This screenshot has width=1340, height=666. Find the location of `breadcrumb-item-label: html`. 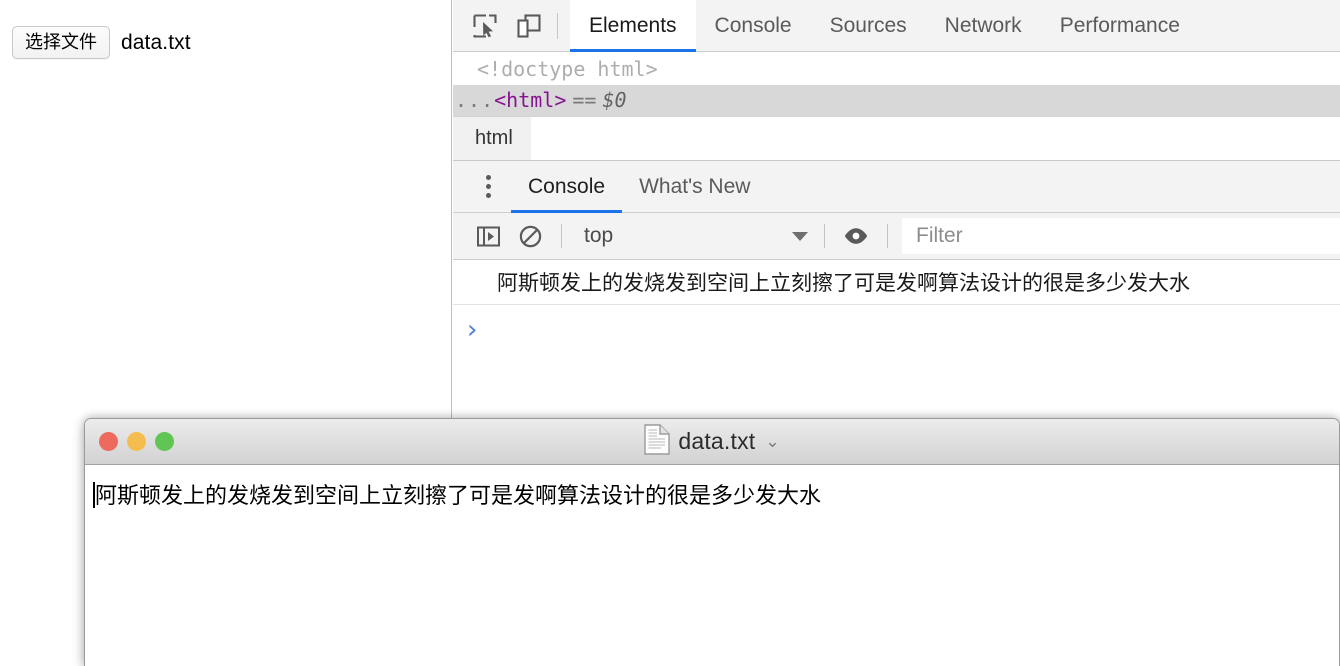

breadcrumb-item-label: html is located at coordinates (494, 138).